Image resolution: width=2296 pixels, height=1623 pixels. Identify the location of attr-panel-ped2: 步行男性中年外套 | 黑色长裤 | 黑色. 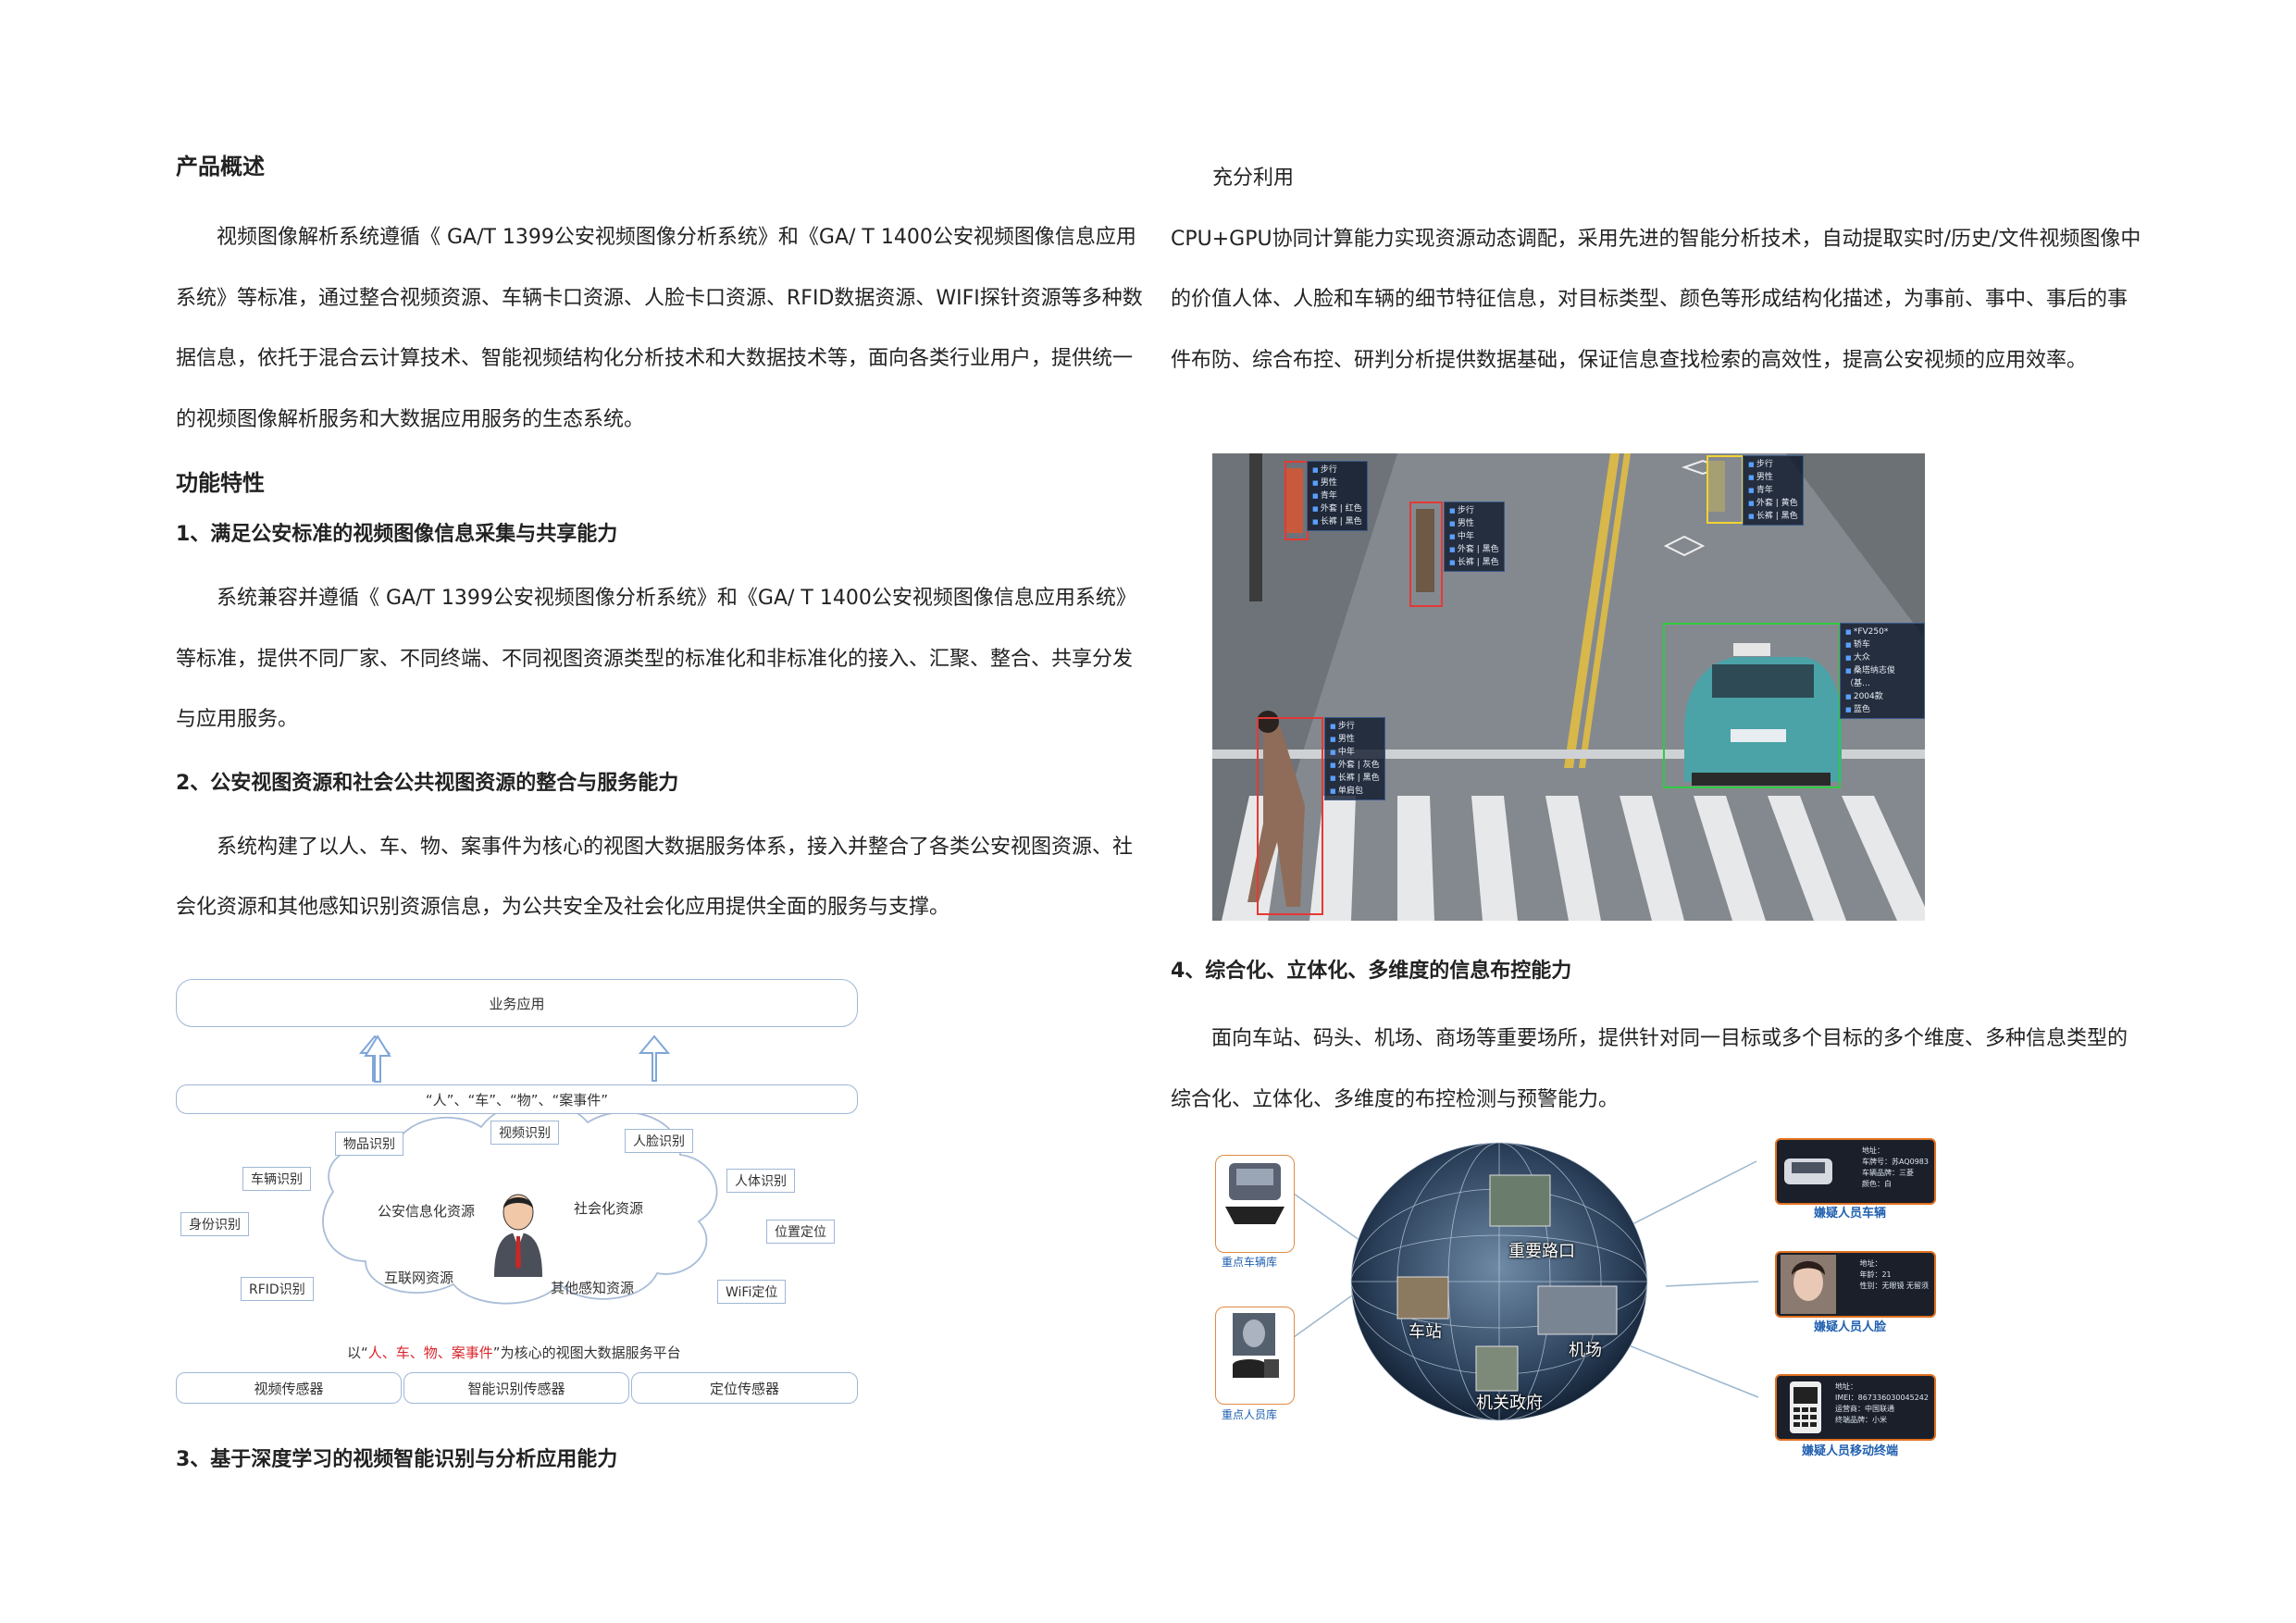
(1474, 537).